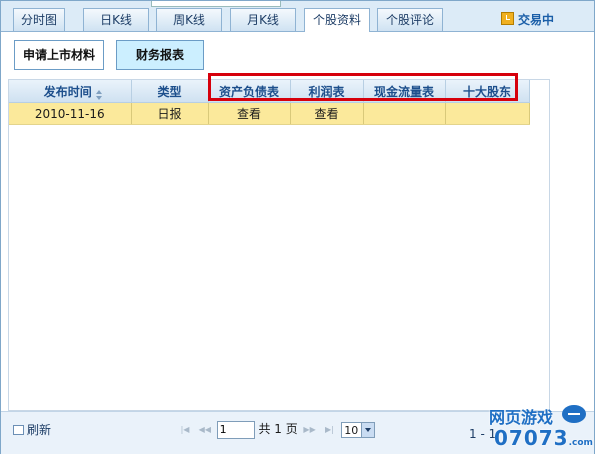 The width and height of the screenshot is (595, 454). I want to click on page-size-value: 10, so click(351, 430).